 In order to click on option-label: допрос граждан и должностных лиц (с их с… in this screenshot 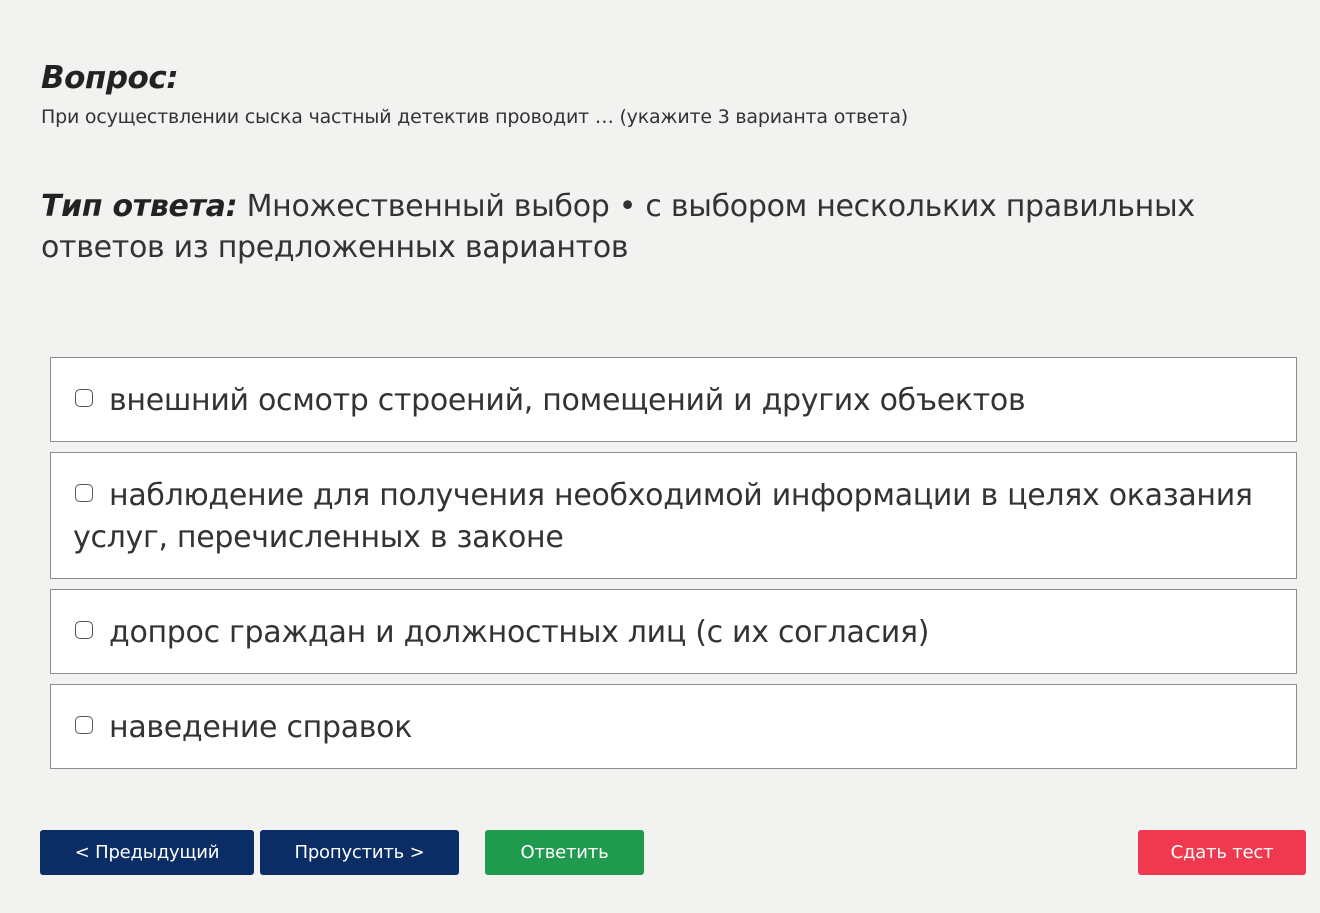, I will do `click(519, 632)`.